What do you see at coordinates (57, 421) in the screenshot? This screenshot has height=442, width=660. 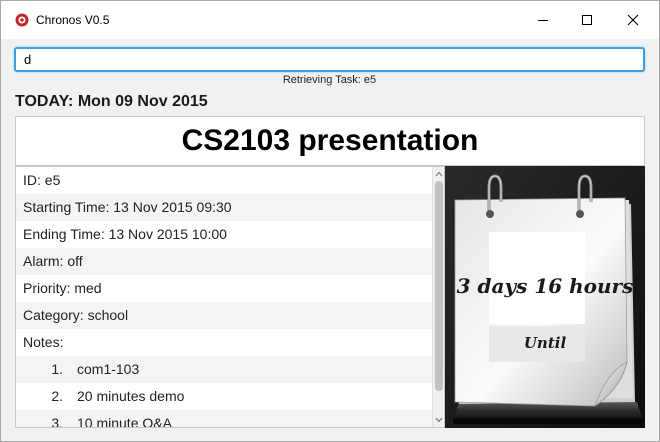 I see `note-number: 3.` at bounding box center [57, 421].